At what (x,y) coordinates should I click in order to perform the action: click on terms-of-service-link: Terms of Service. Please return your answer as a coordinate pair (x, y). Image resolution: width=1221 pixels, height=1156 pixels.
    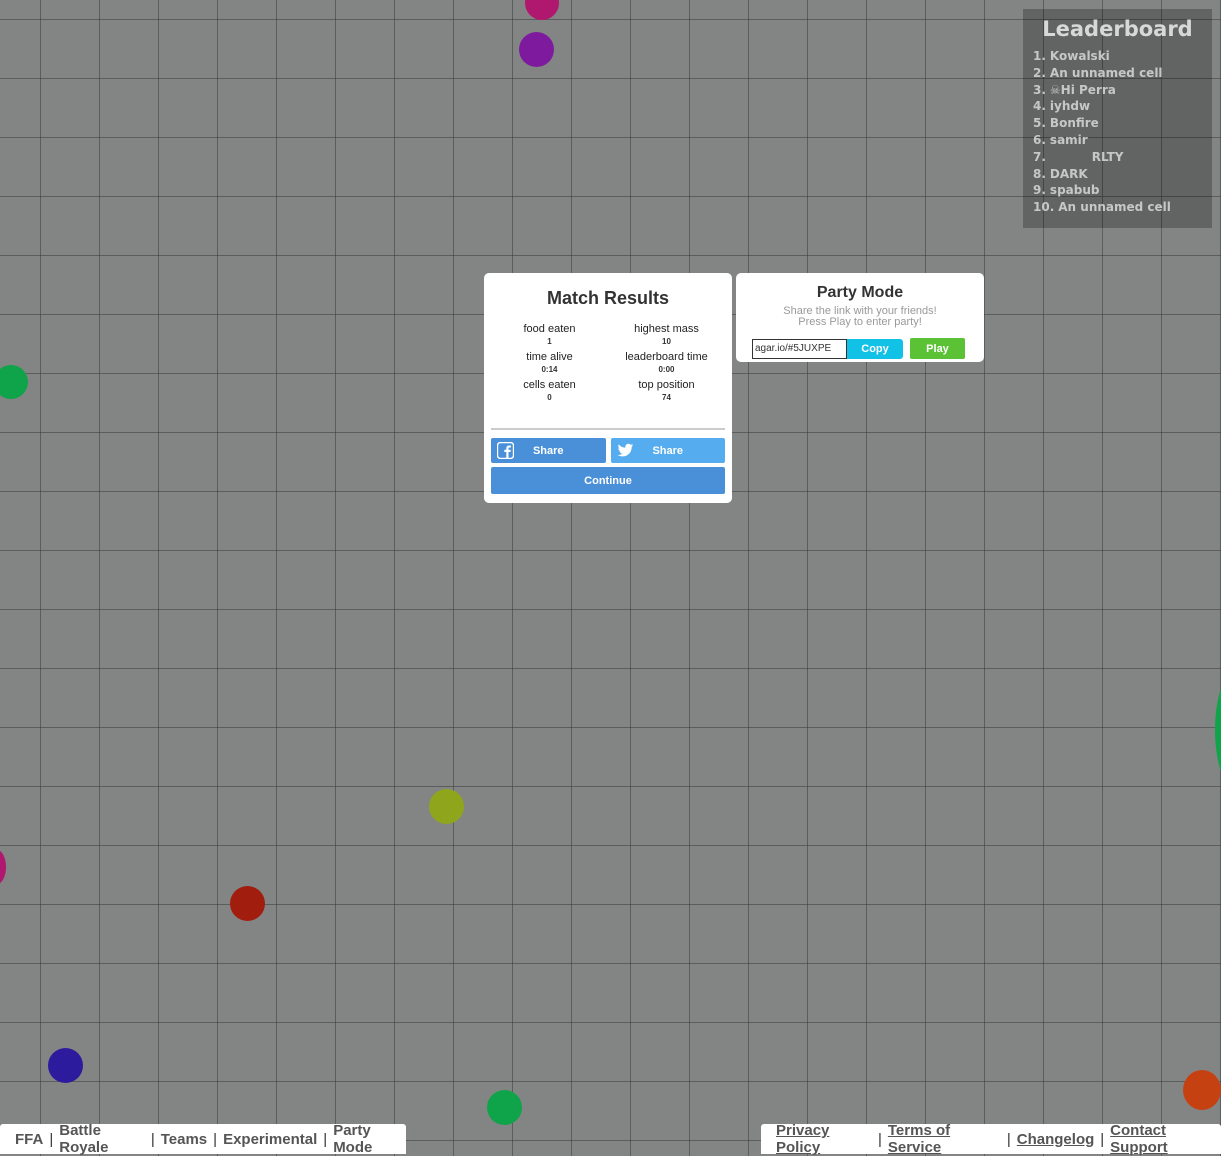
    Looking at the image, I should click on (944, 1139).